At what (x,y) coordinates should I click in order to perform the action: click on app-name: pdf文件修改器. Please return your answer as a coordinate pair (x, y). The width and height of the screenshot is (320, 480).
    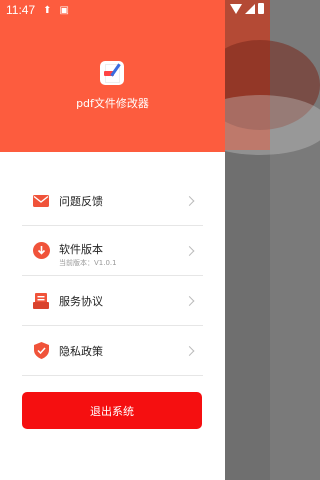
    Looking at the image, I should click on (112, 103).